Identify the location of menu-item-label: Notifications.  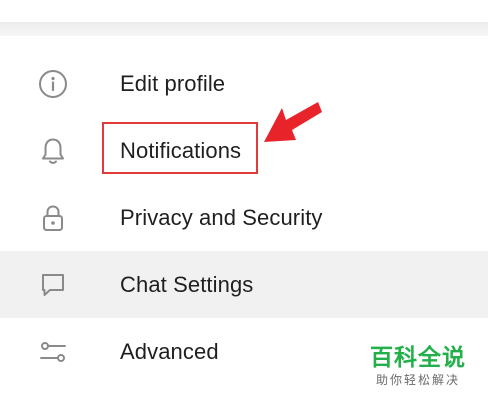
(181, 150).